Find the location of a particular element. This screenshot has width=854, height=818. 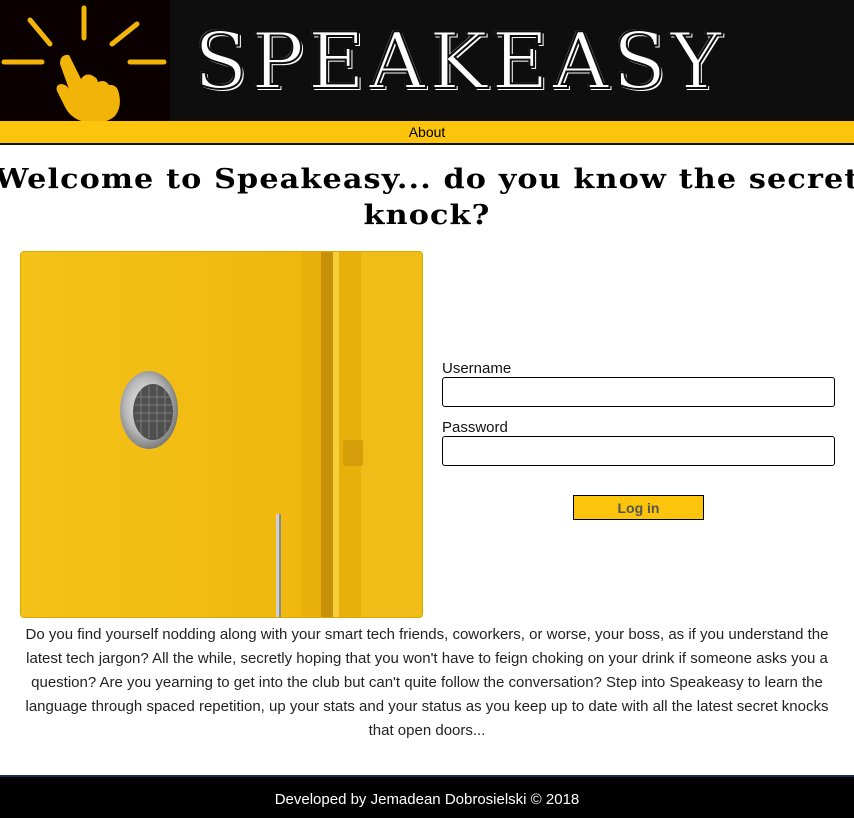

password-label: Password is located at coordinates (475, 427).